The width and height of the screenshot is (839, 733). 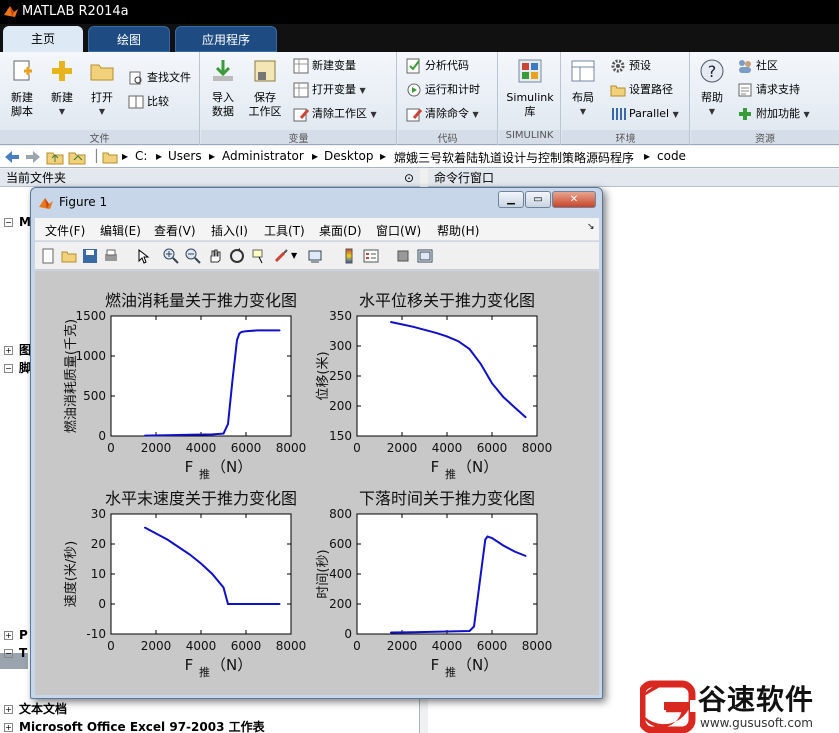 I want to click on path-sep-icon: ▸, so click(x=383, y=156).